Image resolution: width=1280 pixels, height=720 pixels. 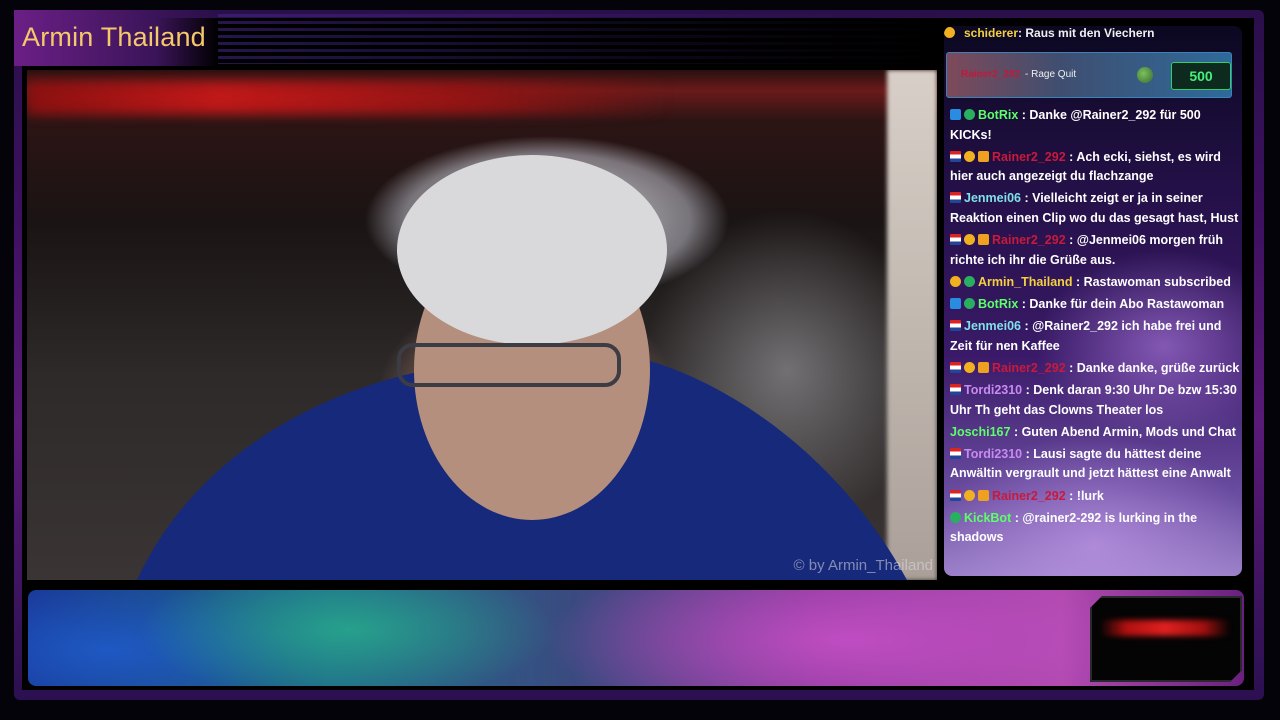 I want to click on chat-message: BotRix : Danke für dein Abo Rastawoman, so click(x=1095, y=305).